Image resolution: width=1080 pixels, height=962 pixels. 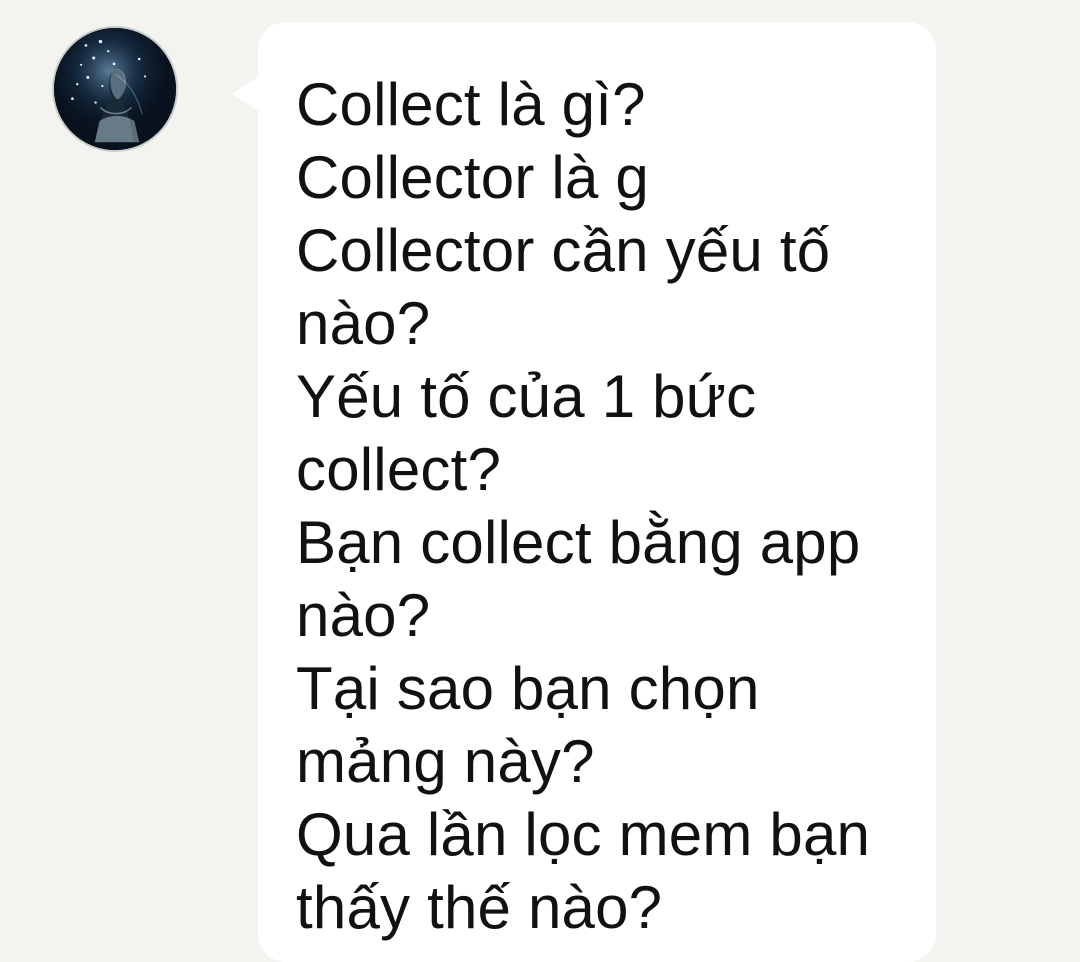 I want to click on message-line: Tại sao bạn chọn, so click(x=528, y=688).